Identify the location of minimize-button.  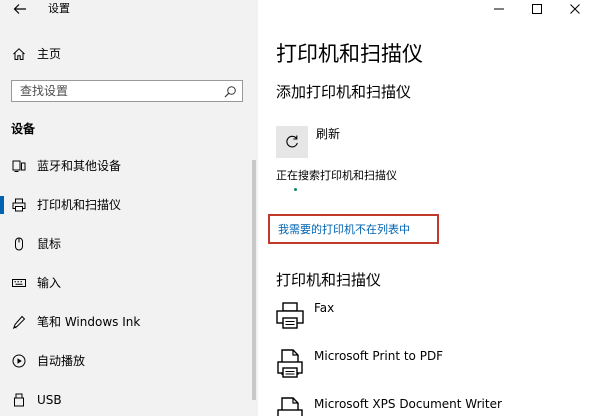
(499, 9).